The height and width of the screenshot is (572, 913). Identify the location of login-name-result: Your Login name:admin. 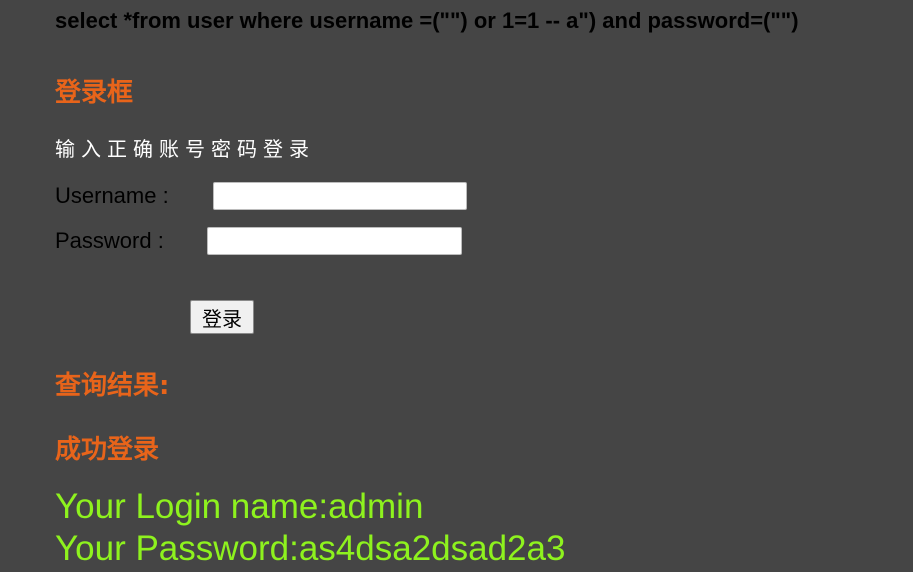
(239, 506).